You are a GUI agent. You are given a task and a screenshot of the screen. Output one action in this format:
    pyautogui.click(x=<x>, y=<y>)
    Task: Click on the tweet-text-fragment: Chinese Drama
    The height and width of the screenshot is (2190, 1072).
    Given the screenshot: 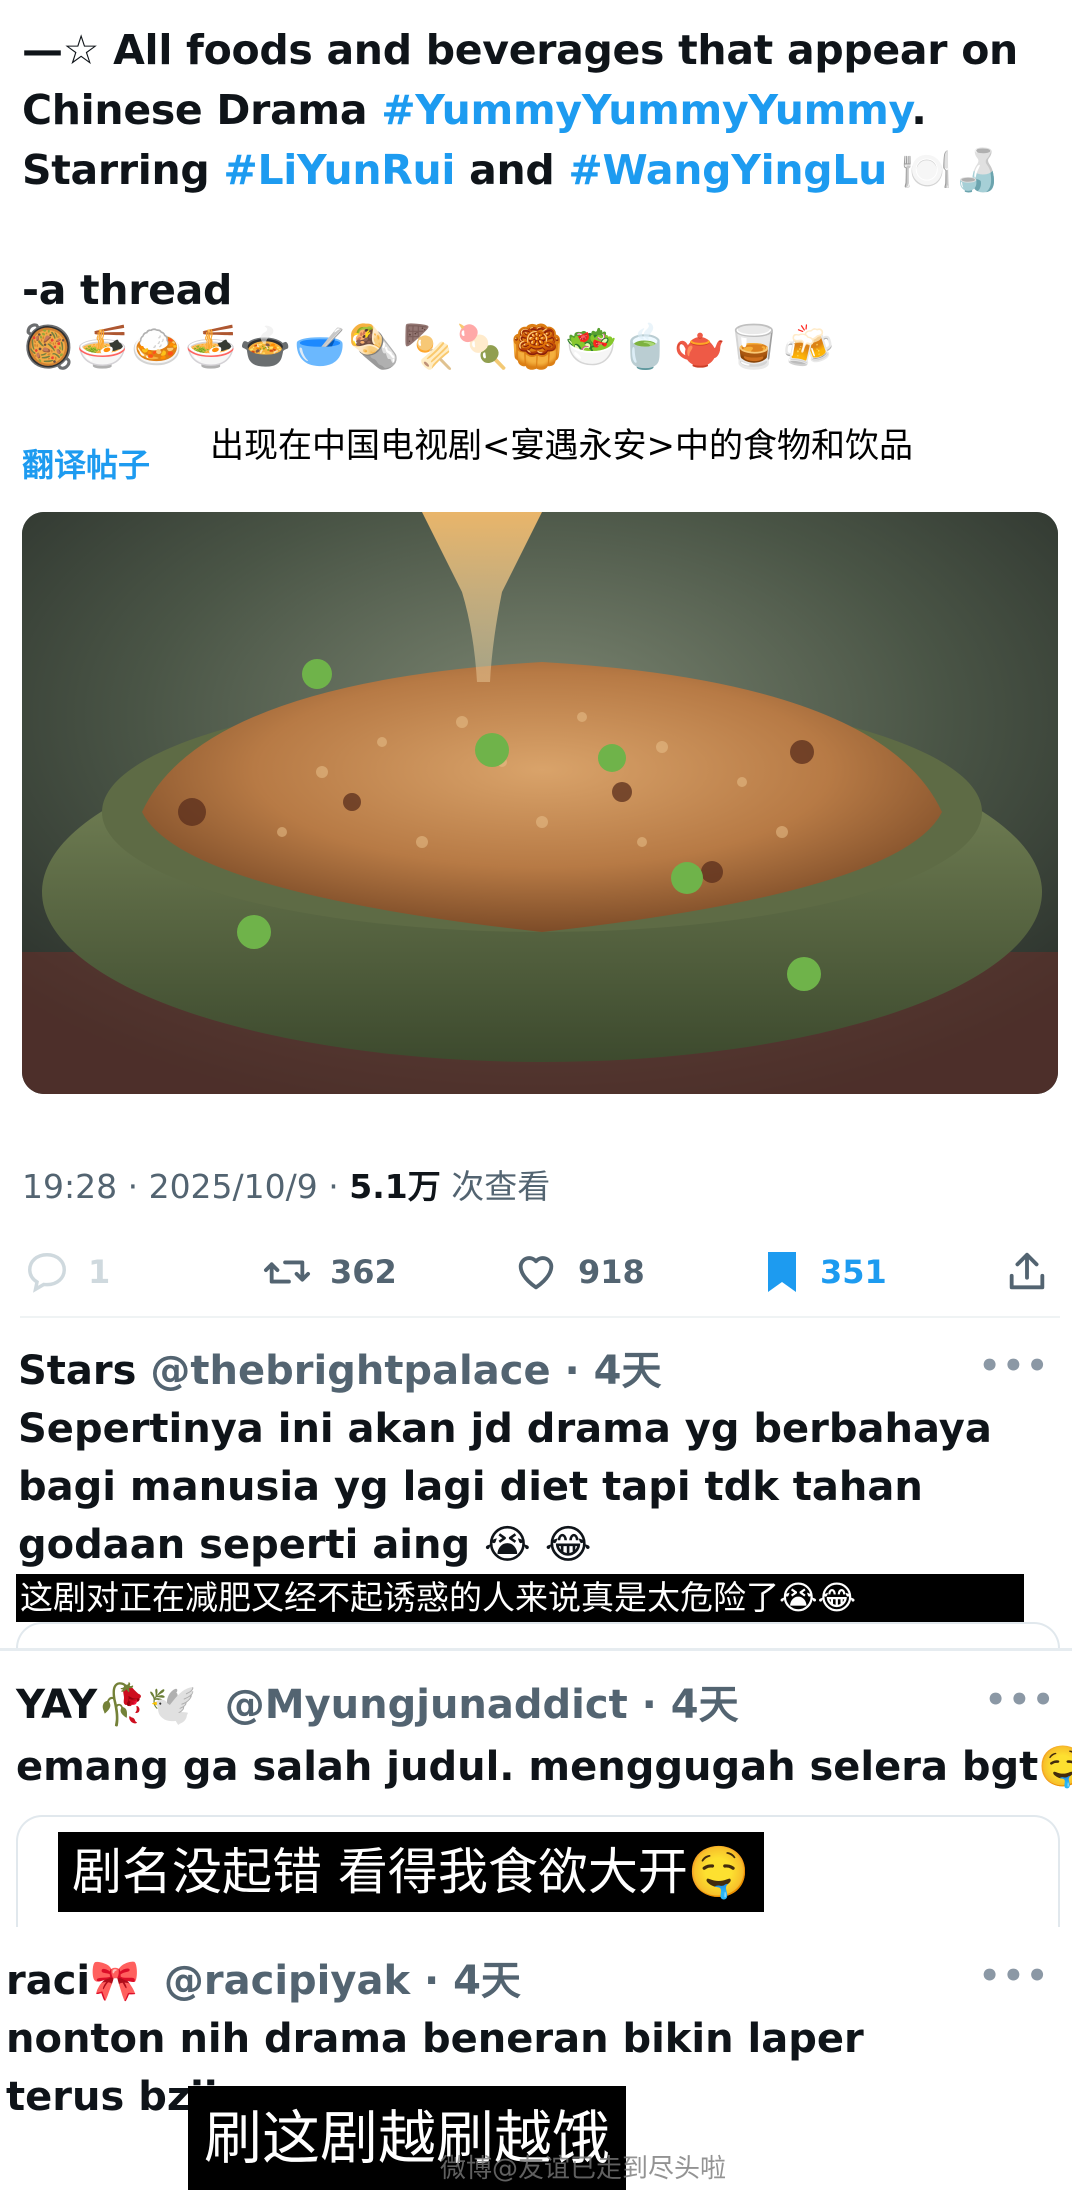 What is the action you would take?
    pyautogui.click(x=202, y=110)
    